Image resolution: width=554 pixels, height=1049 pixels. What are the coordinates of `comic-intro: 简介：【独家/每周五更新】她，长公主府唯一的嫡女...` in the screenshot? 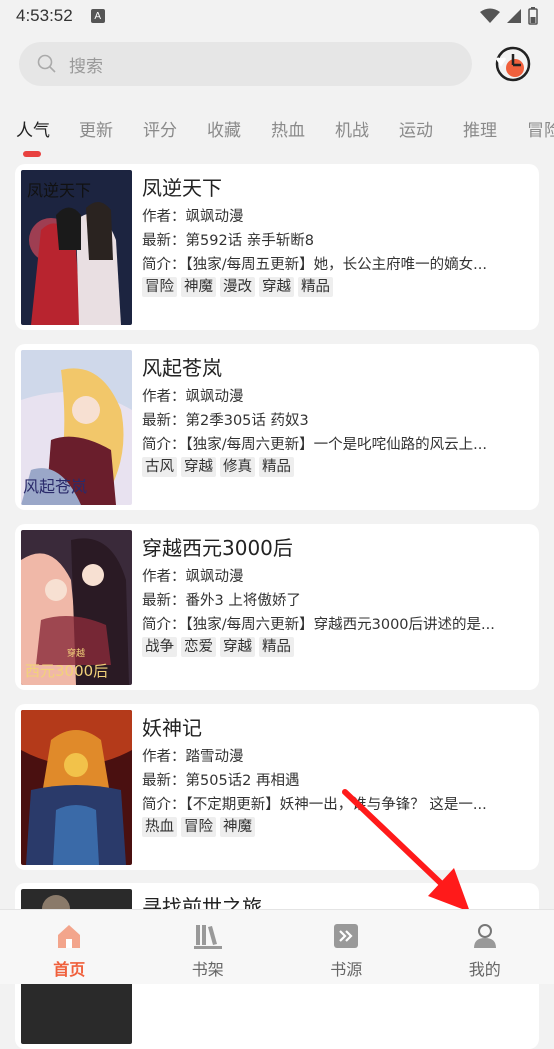 It's located at (332, 263).